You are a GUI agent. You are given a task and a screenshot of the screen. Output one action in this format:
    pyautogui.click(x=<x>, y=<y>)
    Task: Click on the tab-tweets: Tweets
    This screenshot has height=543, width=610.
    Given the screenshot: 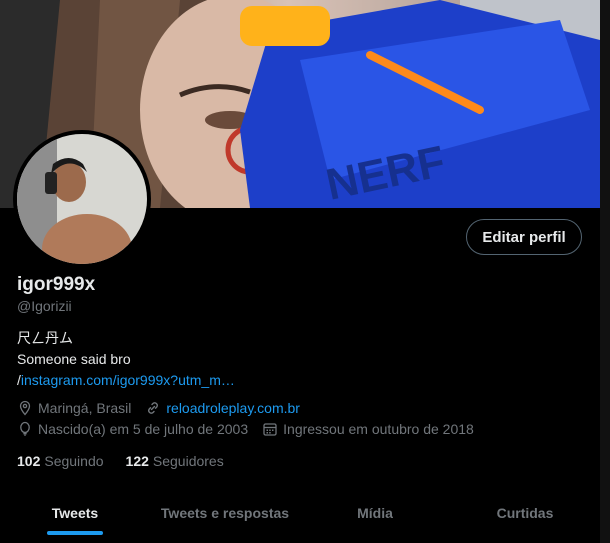 What is the action you would take?
    pyautogui.click(x=75, y=518)
    